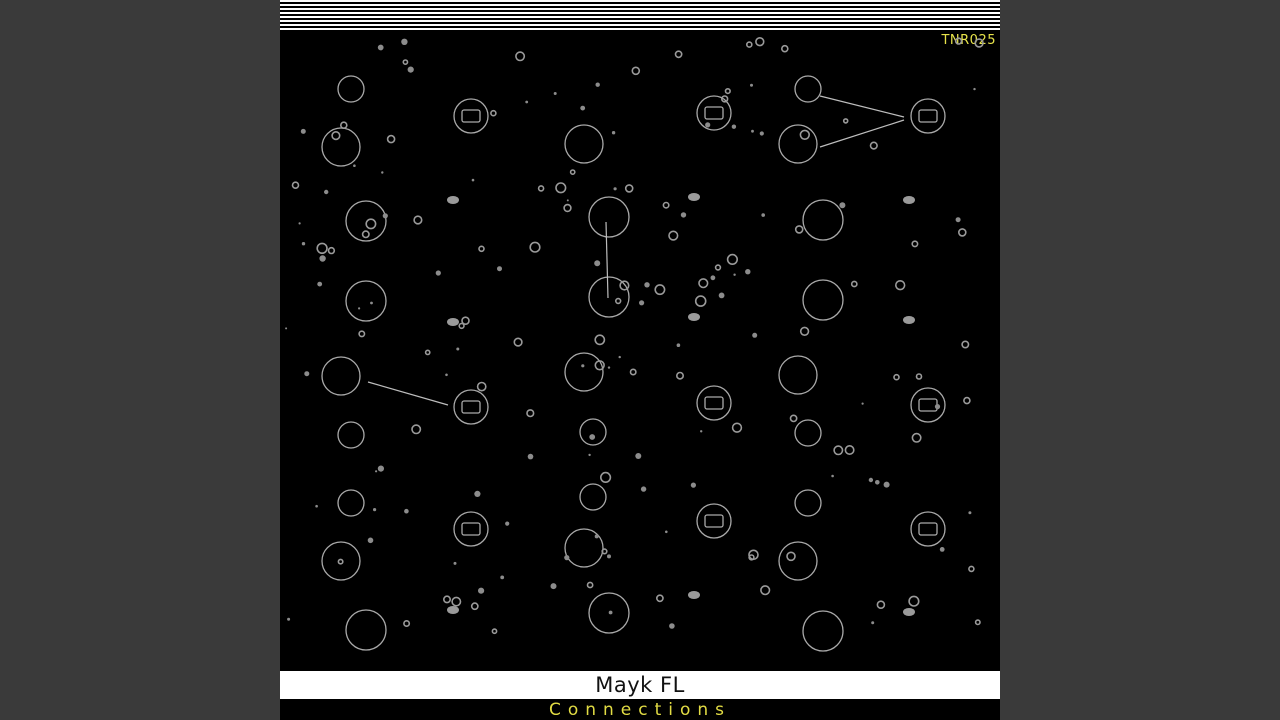 The height and width of the screenshot is (720, 1280). Describe the element at coordinates (640, 685) in the screenshot. I see `artist-bar: Mayk FL` at that location.